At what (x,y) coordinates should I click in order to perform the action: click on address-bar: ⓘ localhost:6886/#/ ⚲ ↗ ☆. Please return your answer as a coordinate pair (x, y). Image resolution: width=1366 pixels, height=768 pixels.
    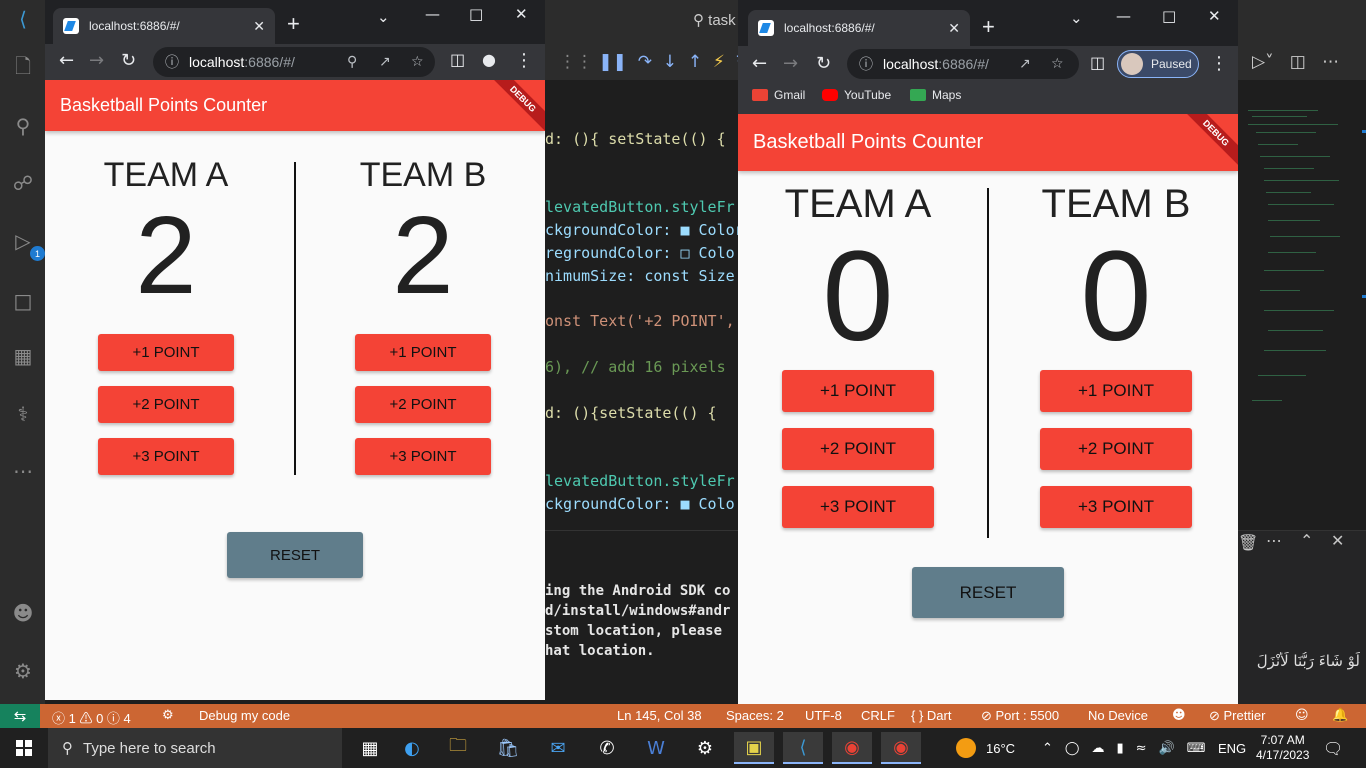
    Looking at the image, I should click on (294, 62).